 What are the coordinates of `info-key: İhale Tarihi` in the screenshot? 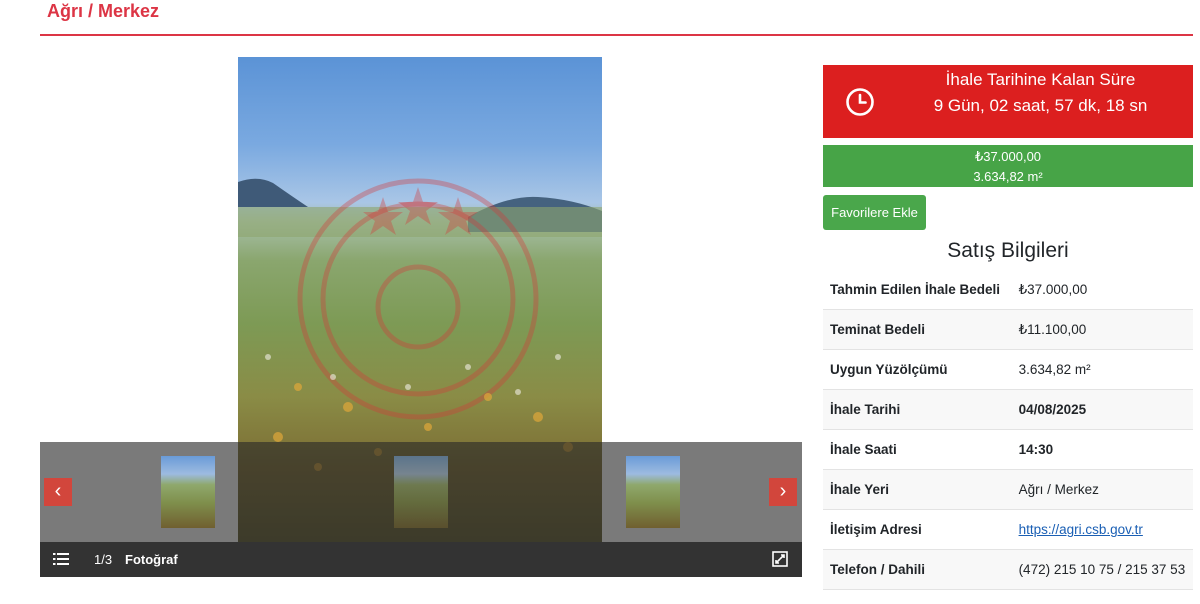 It's located at (917, 409).